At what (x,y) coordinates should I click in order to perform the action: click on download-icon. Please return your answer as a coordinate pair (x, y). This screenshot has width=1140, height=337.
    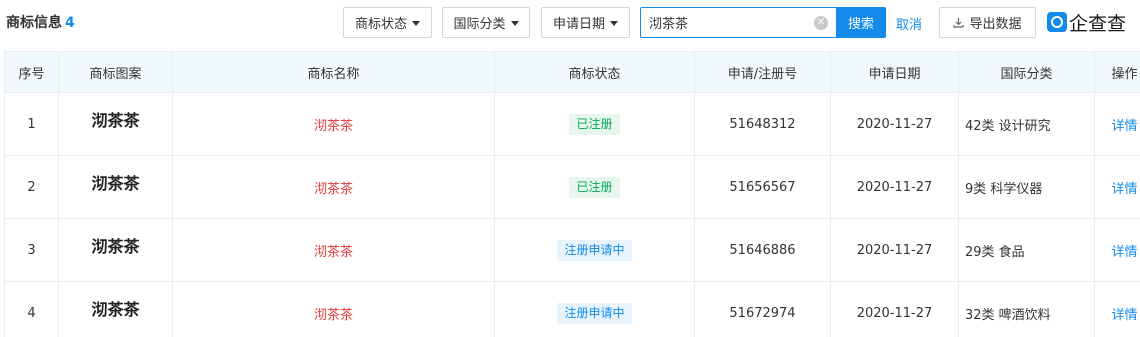
    Looking at the image, I should click on (959, 23).